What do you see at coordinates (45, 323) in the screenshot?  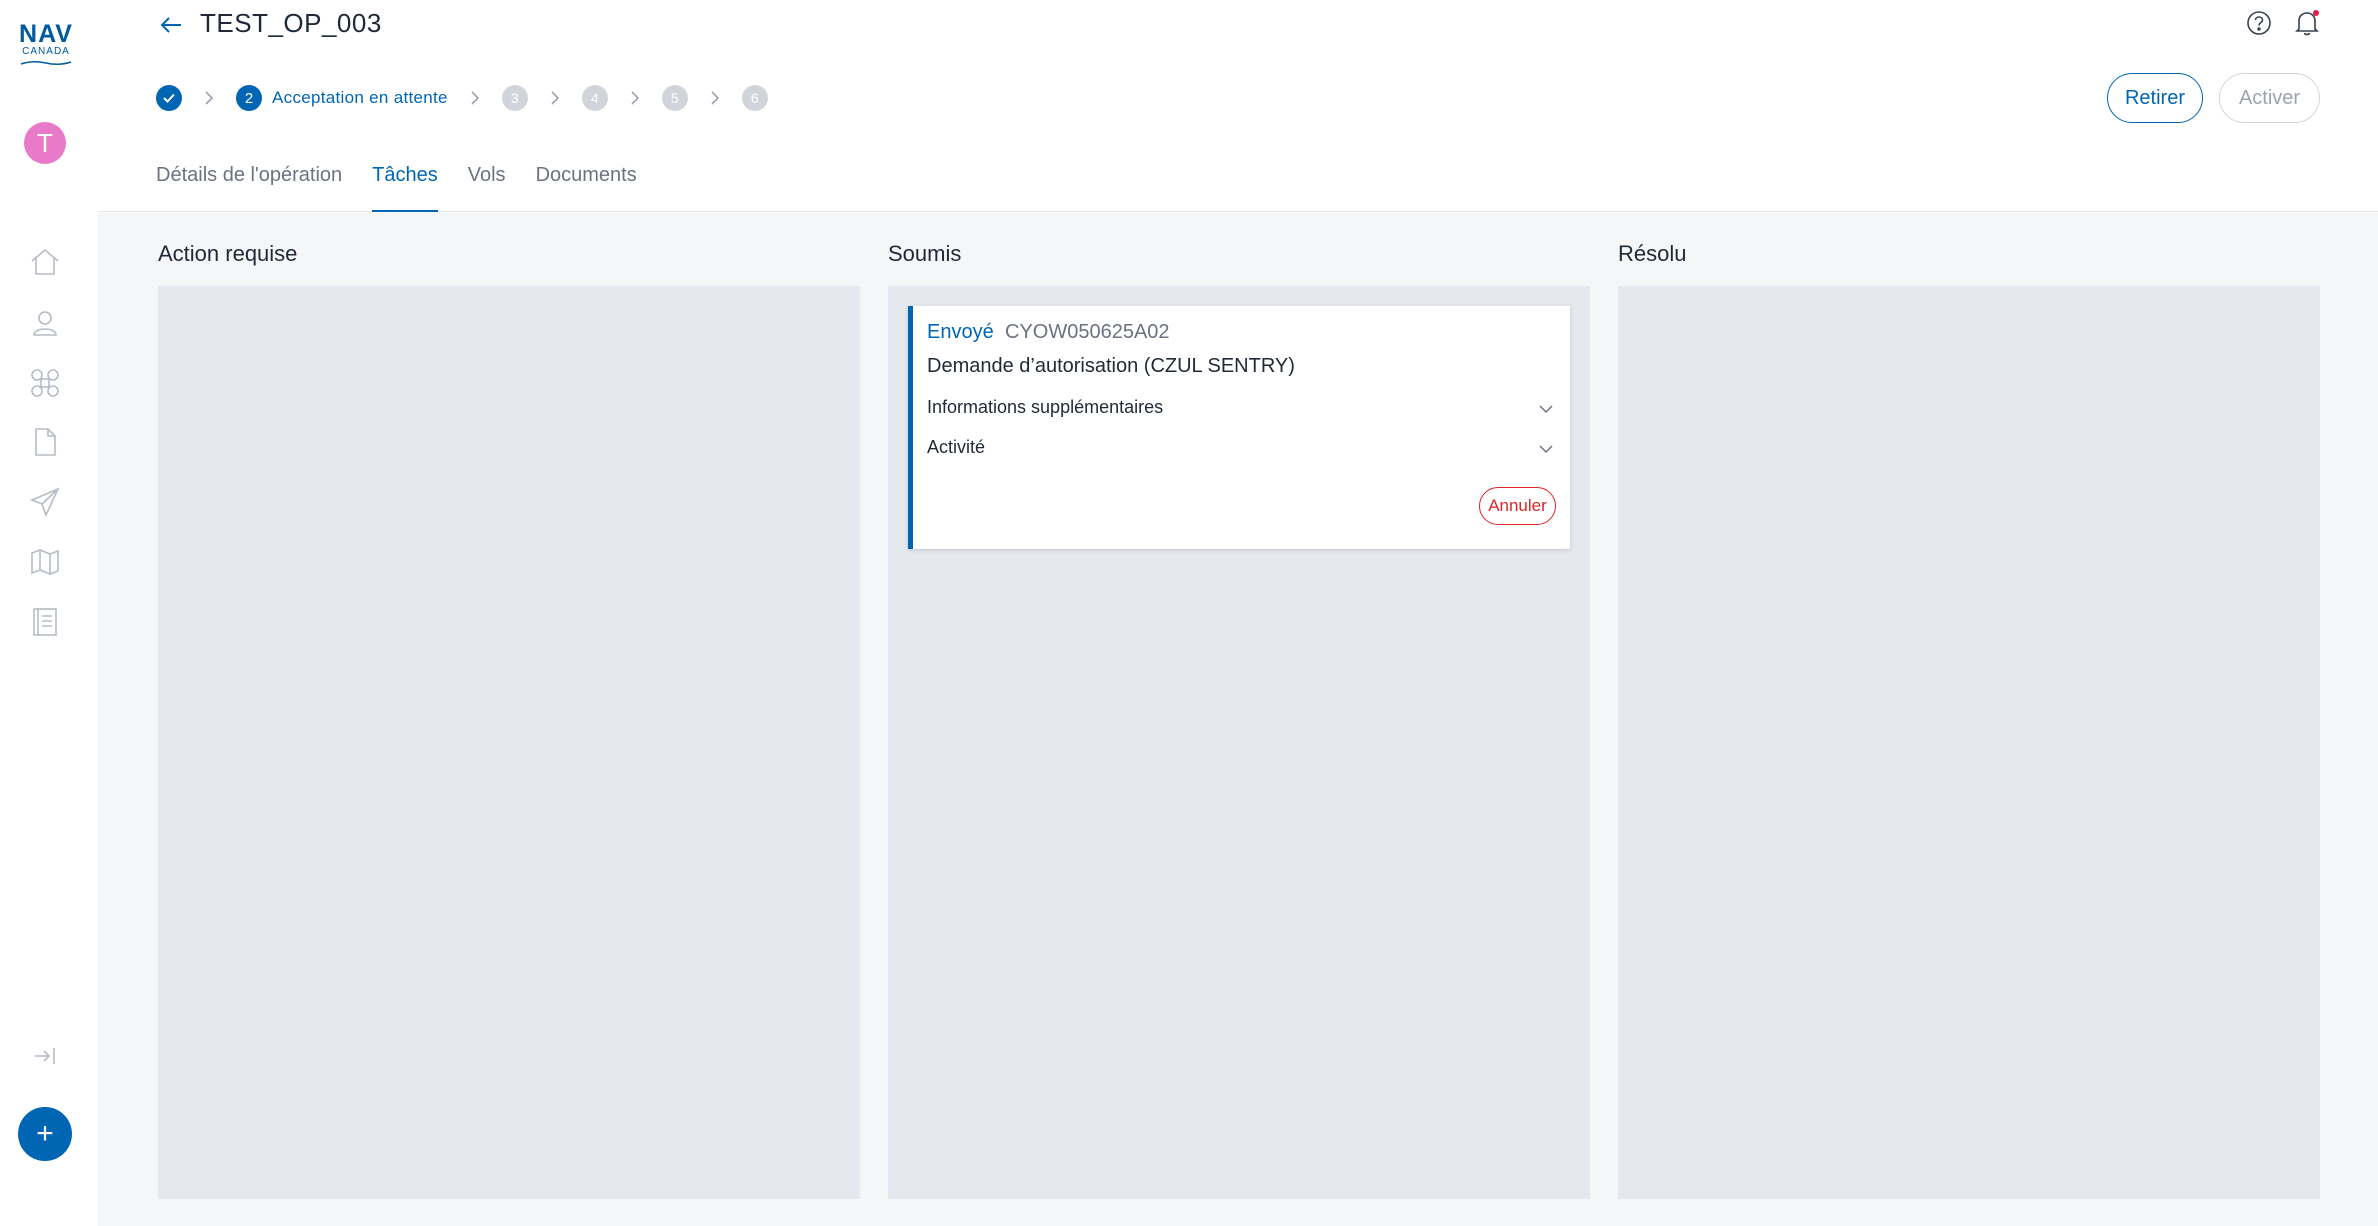 I see `user-icon` at bounding box center [45, 323].